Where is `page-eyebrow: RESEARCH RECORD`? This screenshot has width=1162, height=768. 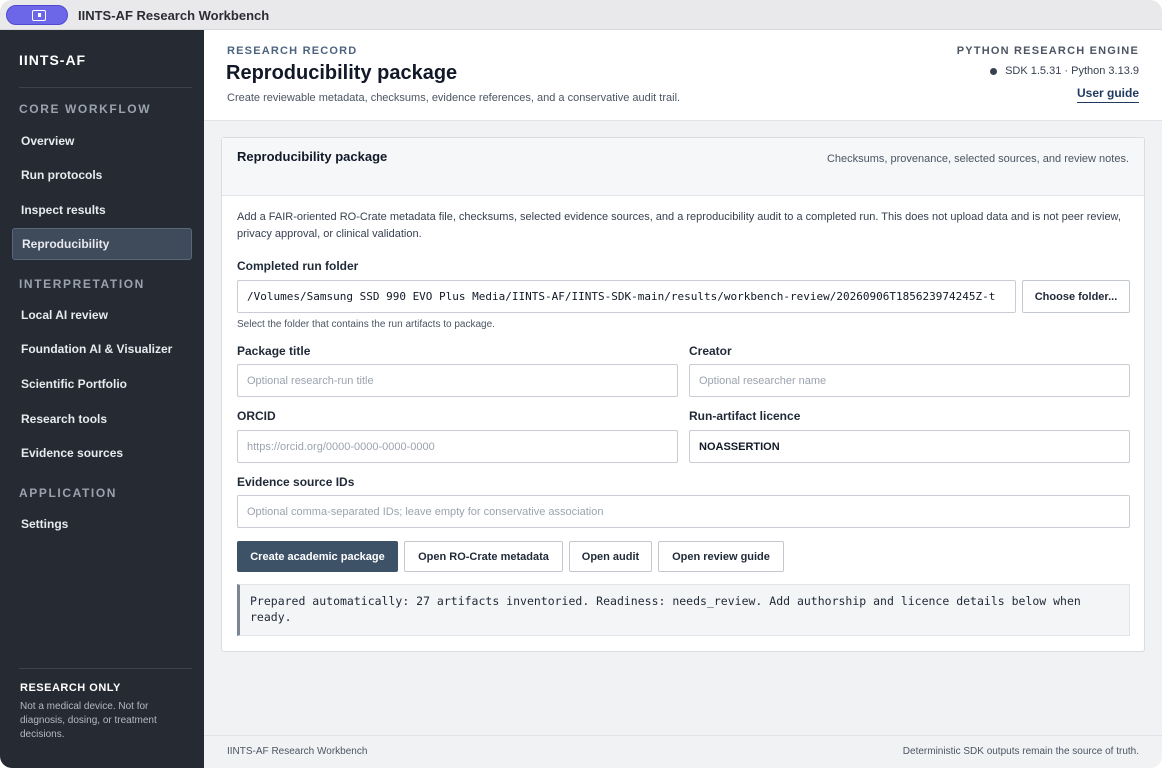
page-eyebrow: RESEARCH RECORD is located at coordinates (292, 51).